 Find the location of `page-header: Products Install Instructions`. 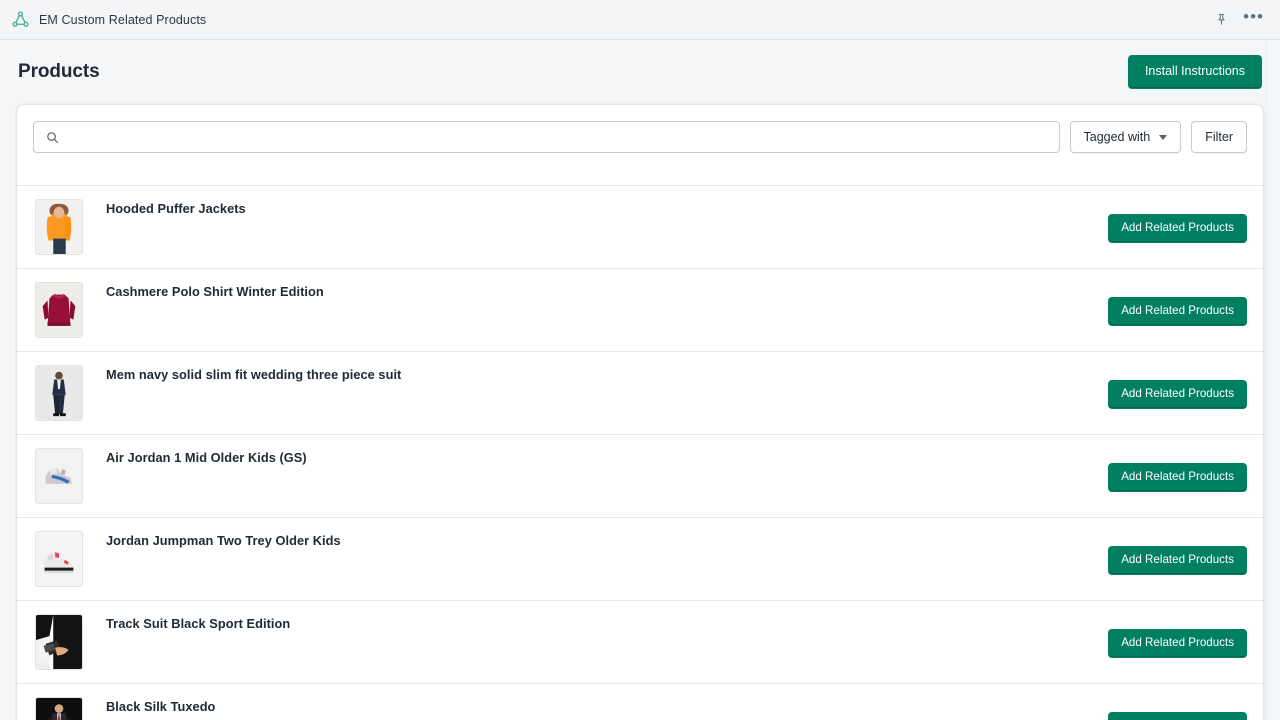

page-header: Products Install Instructions is located at coordinates (640, 72).